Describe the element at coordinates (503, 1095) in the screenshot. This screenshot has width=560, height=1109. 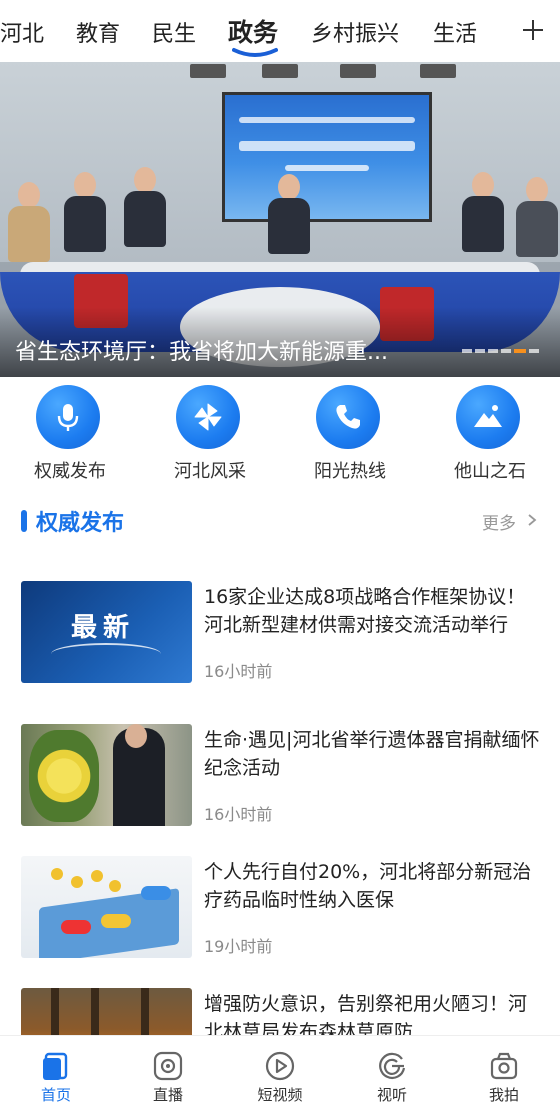
I see `nav-label: 我拍` at that location.